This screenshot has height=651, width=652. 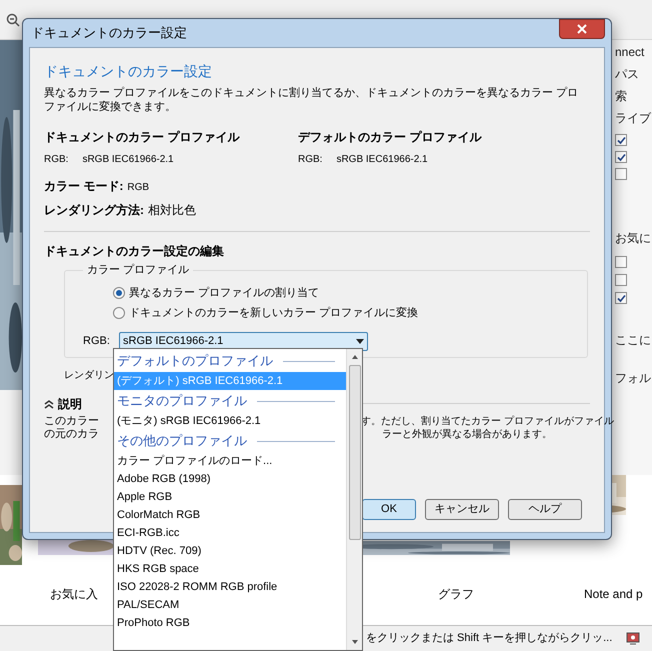 I want to click on panel-label: ライブ, so click(x=633, y=118).